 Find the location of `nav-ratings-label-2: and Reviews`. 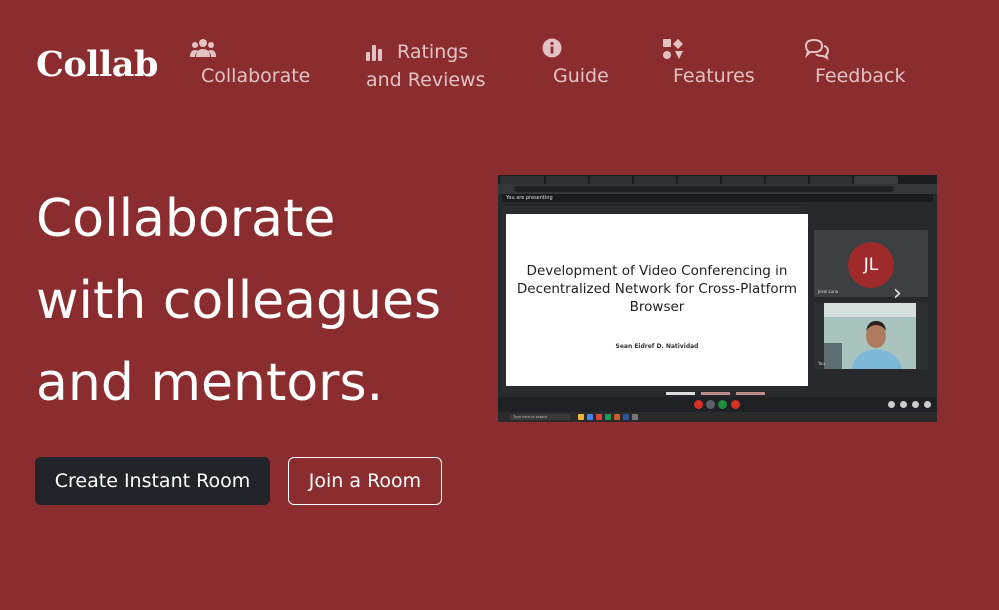

nav-ratings-label-2: and Reviews is located at coordinates (426, 80).